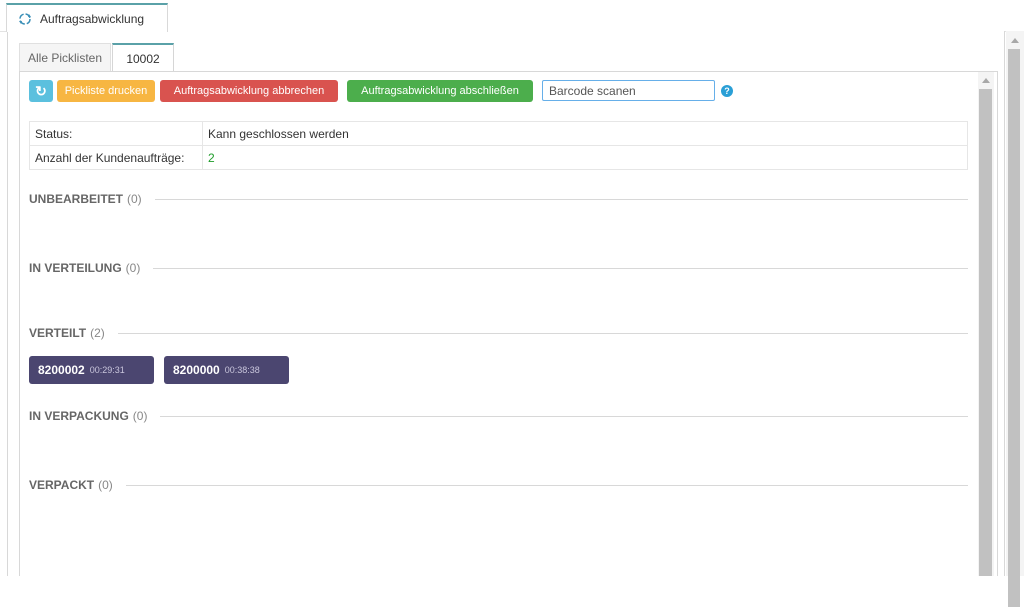 The width and height of the screenshot is (1024, 607). I want to click on tab-10002: 10002, so click(143, 57).